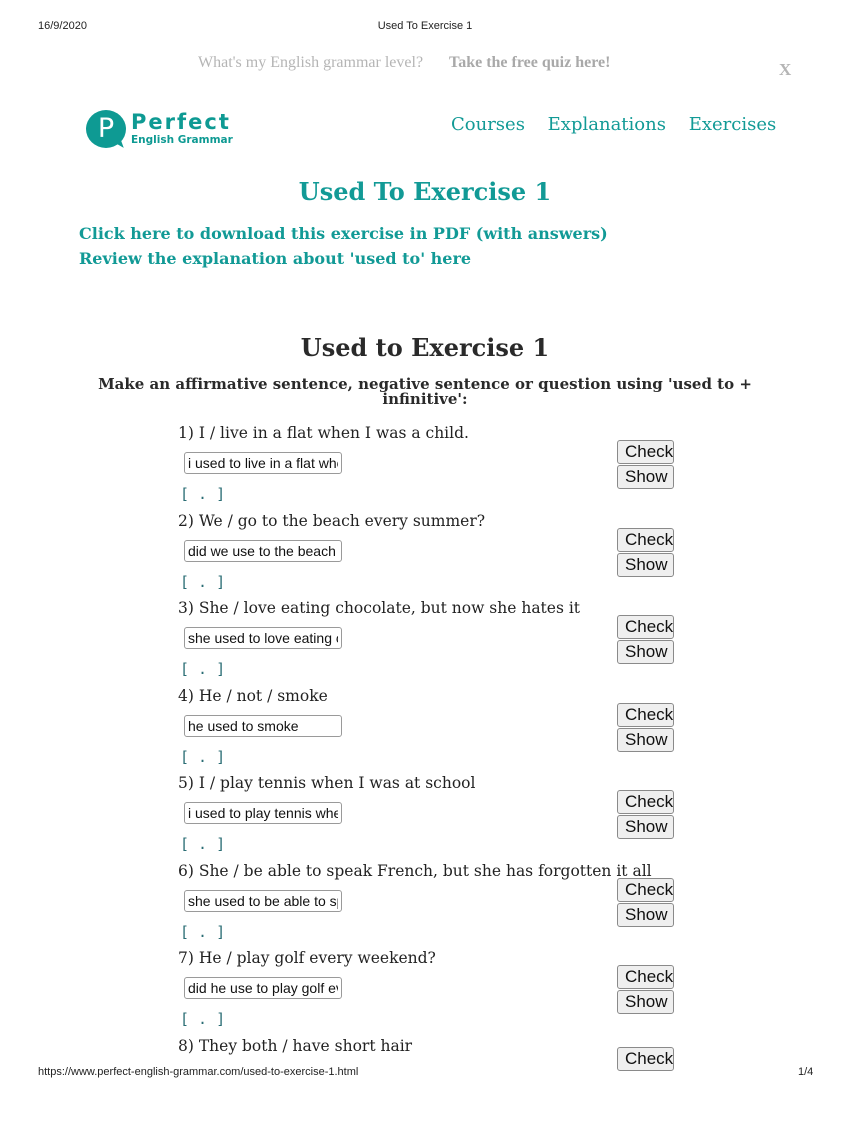  I want to click on logo-subtitle: English Grammar, so click(182, 140).